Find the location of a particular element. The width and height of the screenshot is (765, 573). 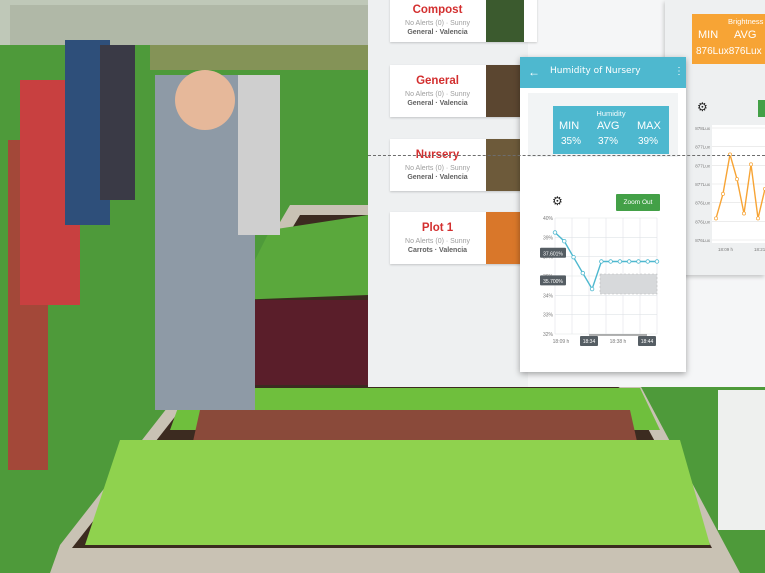

brightness-caption: Brightness is located at coordinates (746, 21).